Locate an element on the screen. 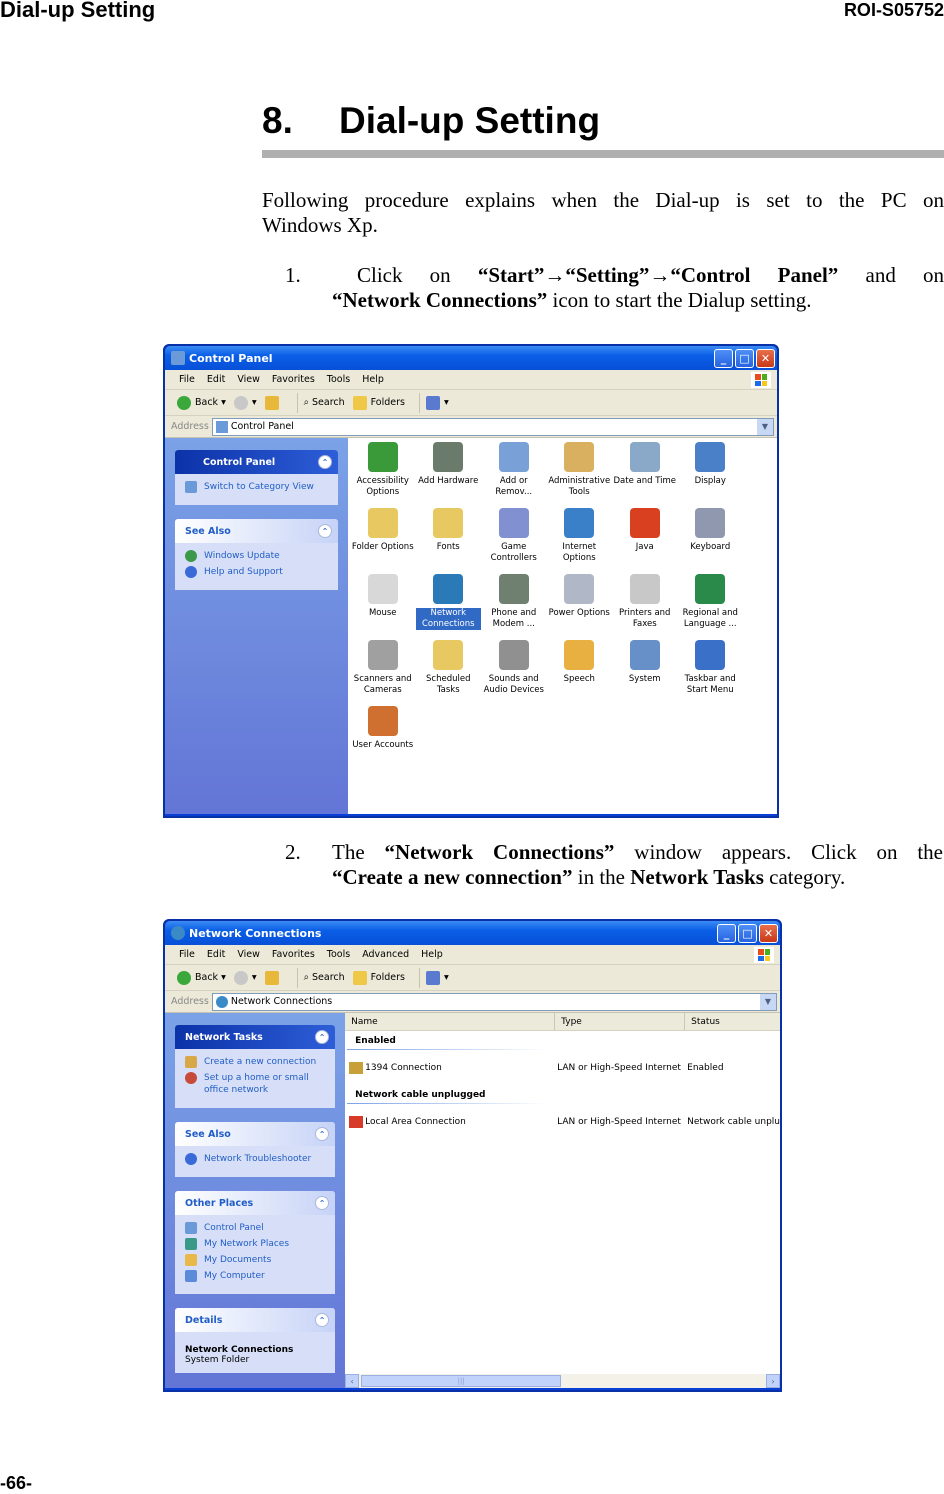 Image resolution: width=944 pixels, height=1494 pixels. scroll-thumb: ||| is located at coordinates (461, 1381).